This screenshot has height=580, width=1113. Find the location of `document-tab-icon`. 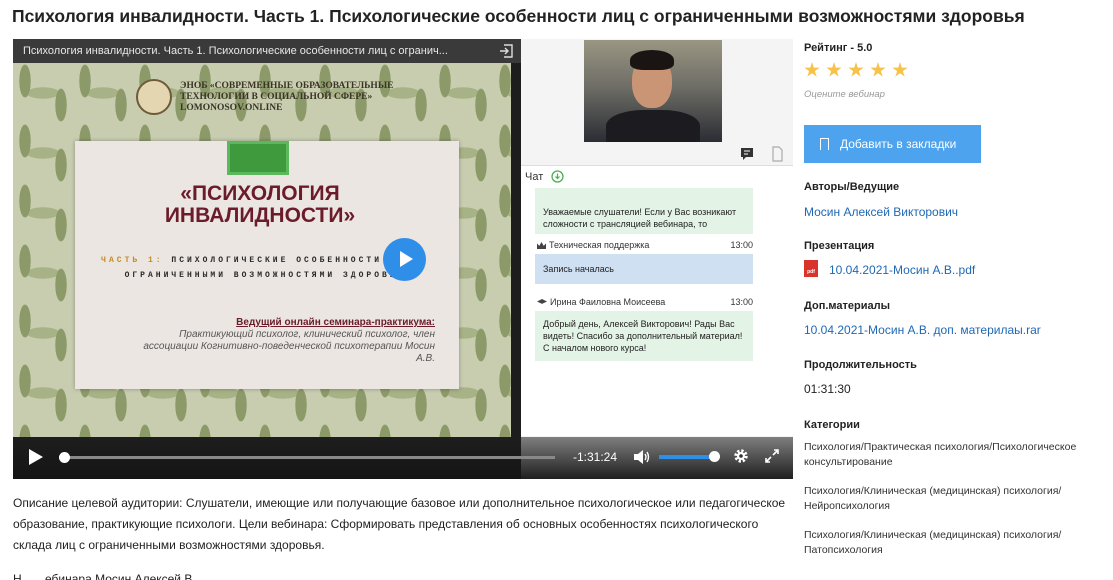

document-tab-icon is located at coordinates (777, 154).